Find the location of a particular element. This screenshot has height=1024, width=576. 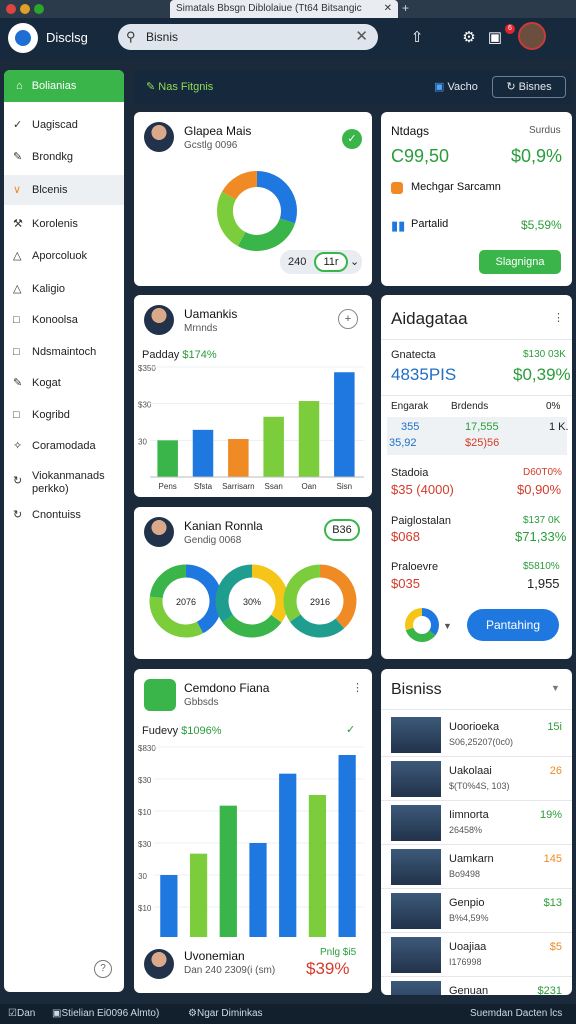

sidebar-item-kogribd: □ Kogribd is located at coordinates (64, 415).